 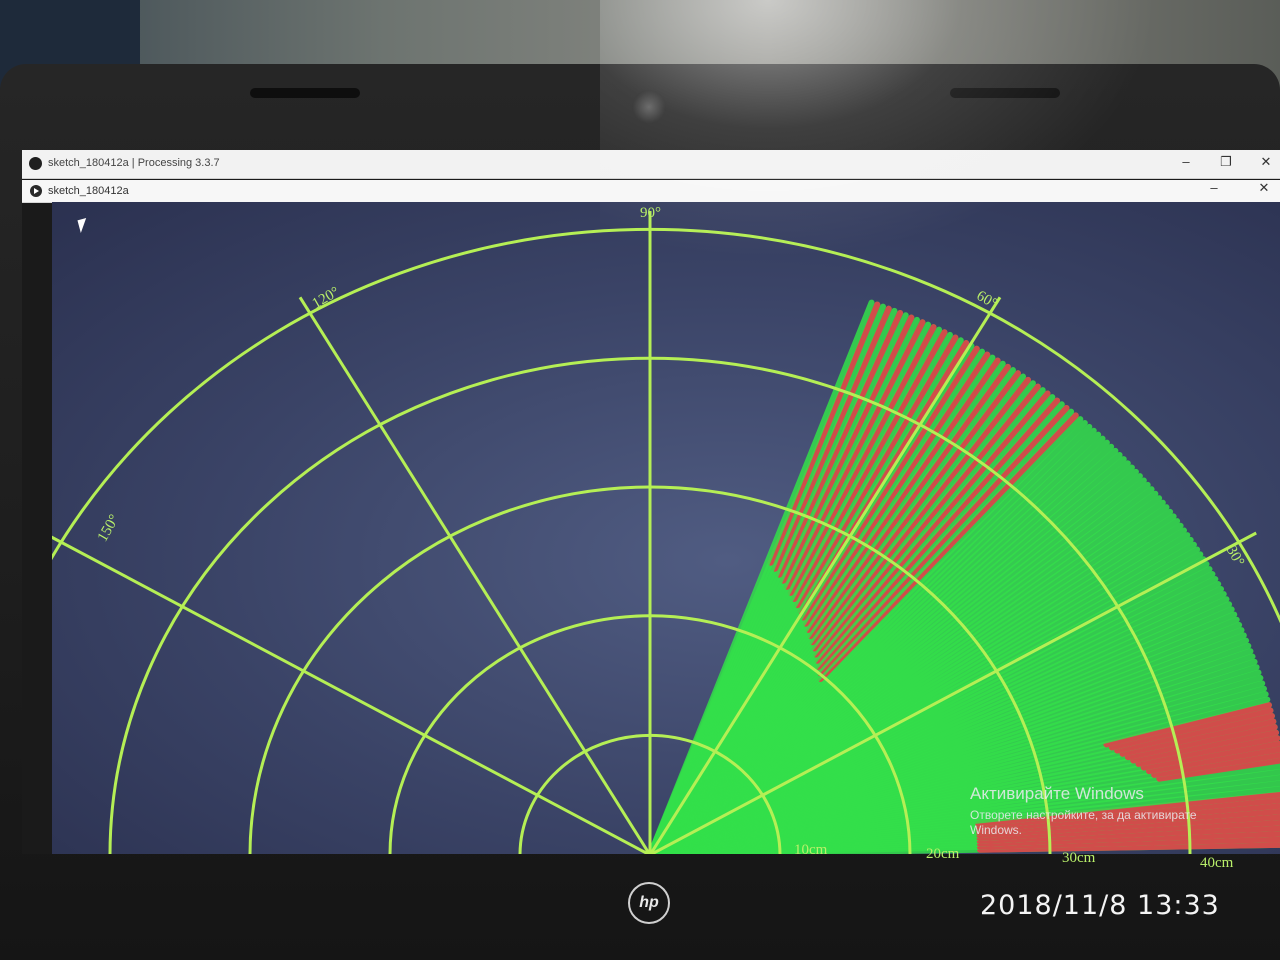 I want to click on distance-label-20cm: 20cm, so click(x=943, y=854).